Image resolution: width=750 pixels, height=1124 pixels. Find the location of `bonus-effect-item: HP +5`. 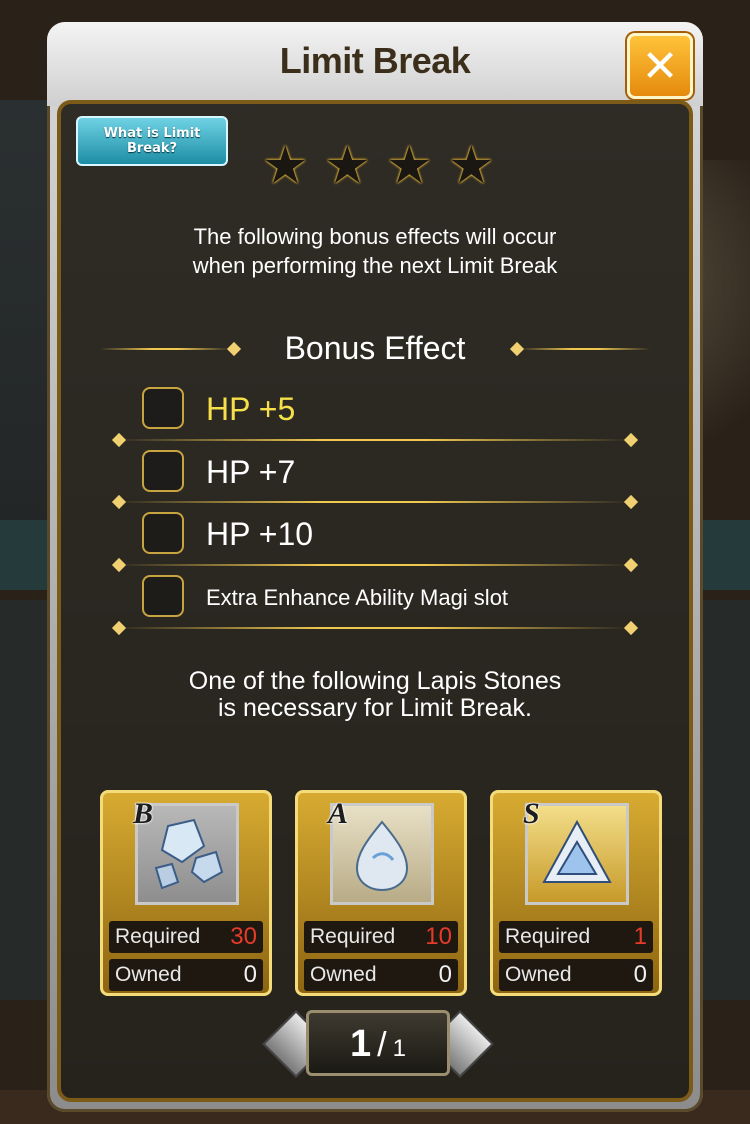

bonus-effect-item: HP +5 is located at coordinates (400, 411).